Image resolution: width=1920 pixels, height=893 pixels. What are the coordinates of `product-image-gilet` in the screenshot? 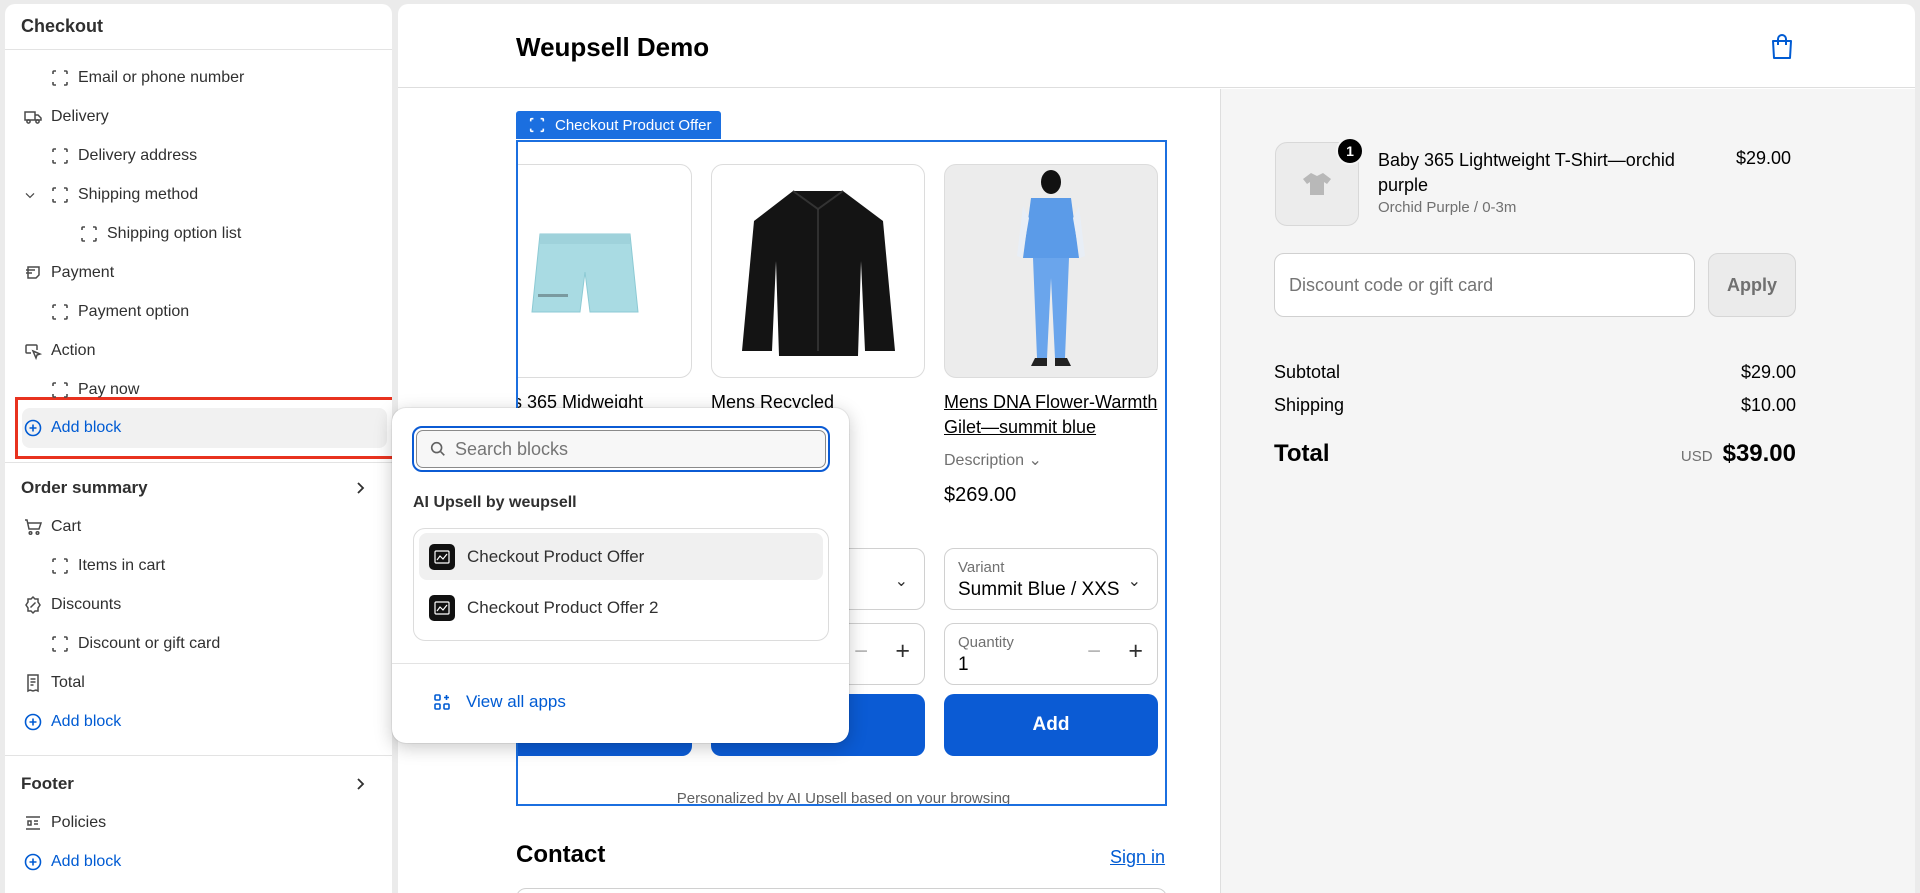 It's located at (1051, 271).